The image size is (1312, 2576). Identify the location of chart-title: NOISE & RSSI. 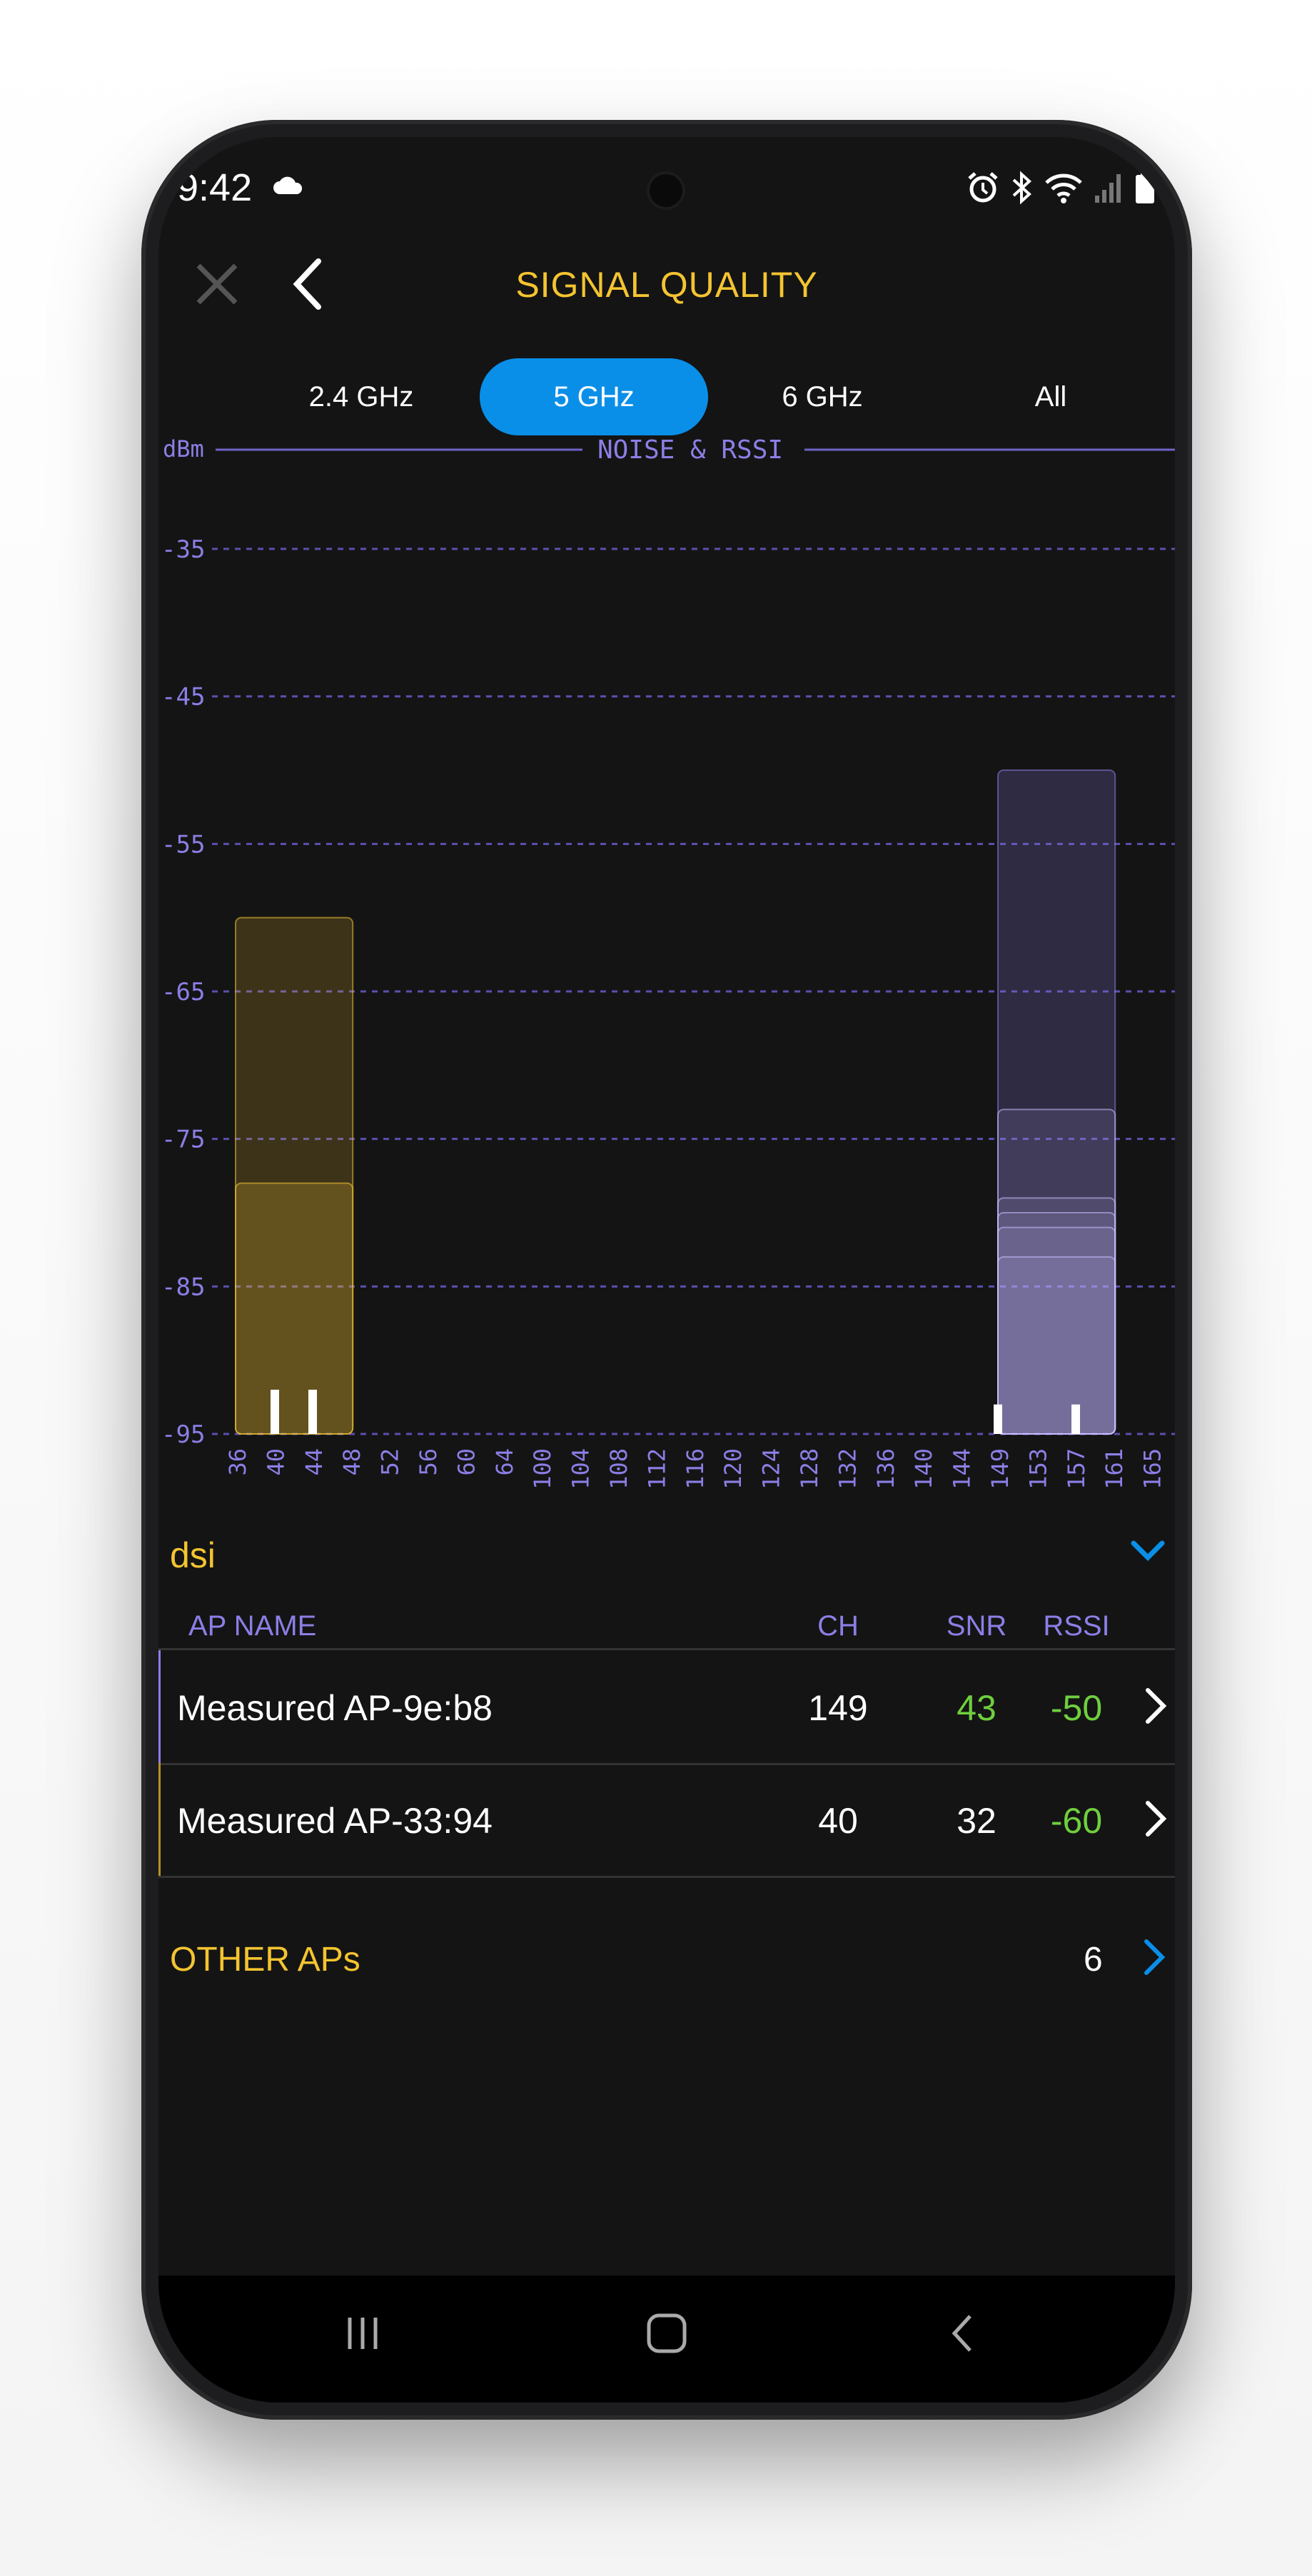
(690, 450).